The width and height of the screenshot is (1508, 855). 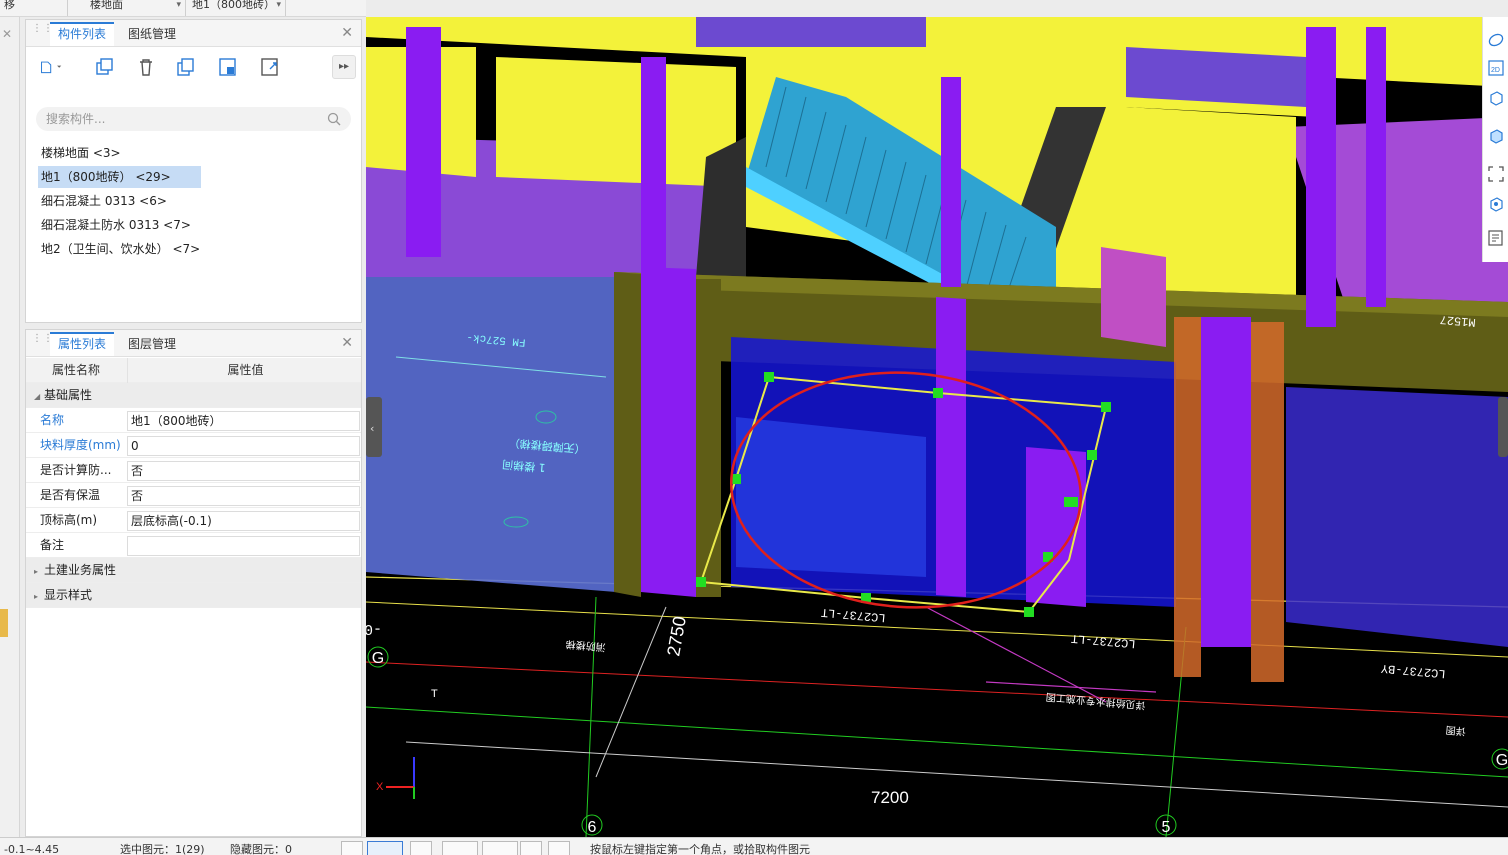 I want to click on category-combo-value: 楼地面, so click(x=106, y=5).